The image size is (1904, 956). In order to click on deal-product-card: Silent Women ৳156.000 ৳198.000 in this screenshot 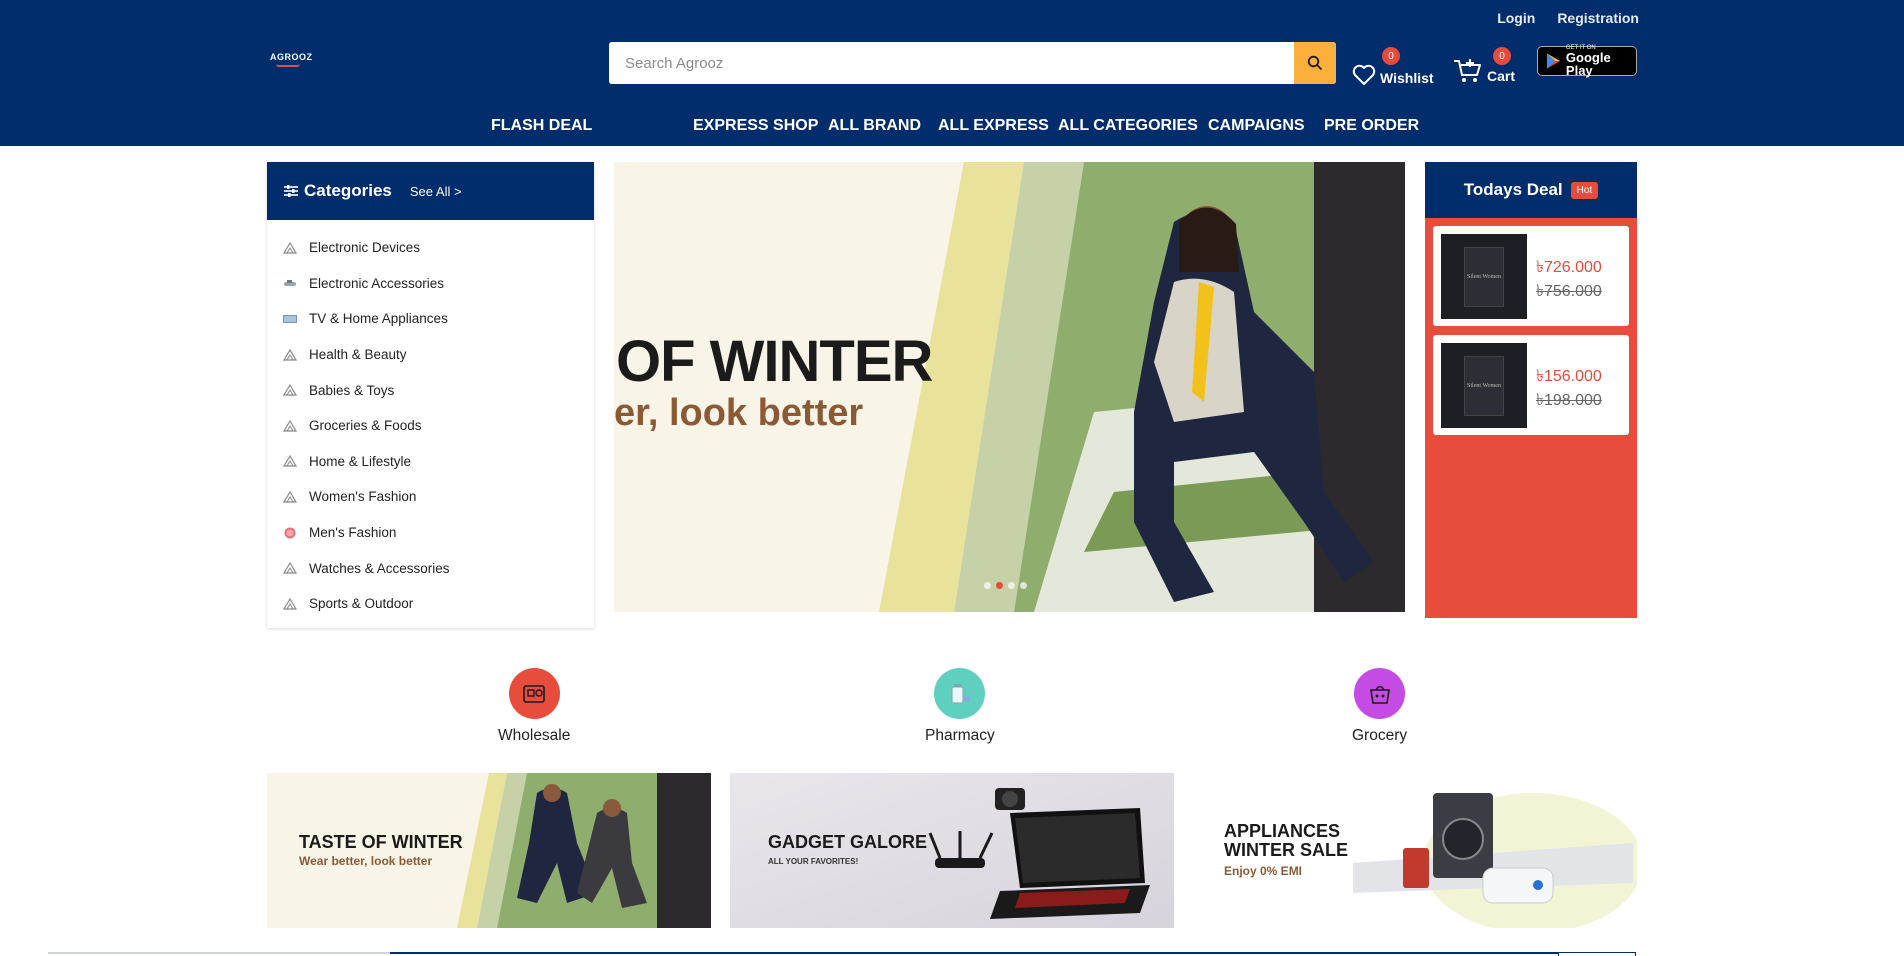, I will do `click(1531, 385)`.